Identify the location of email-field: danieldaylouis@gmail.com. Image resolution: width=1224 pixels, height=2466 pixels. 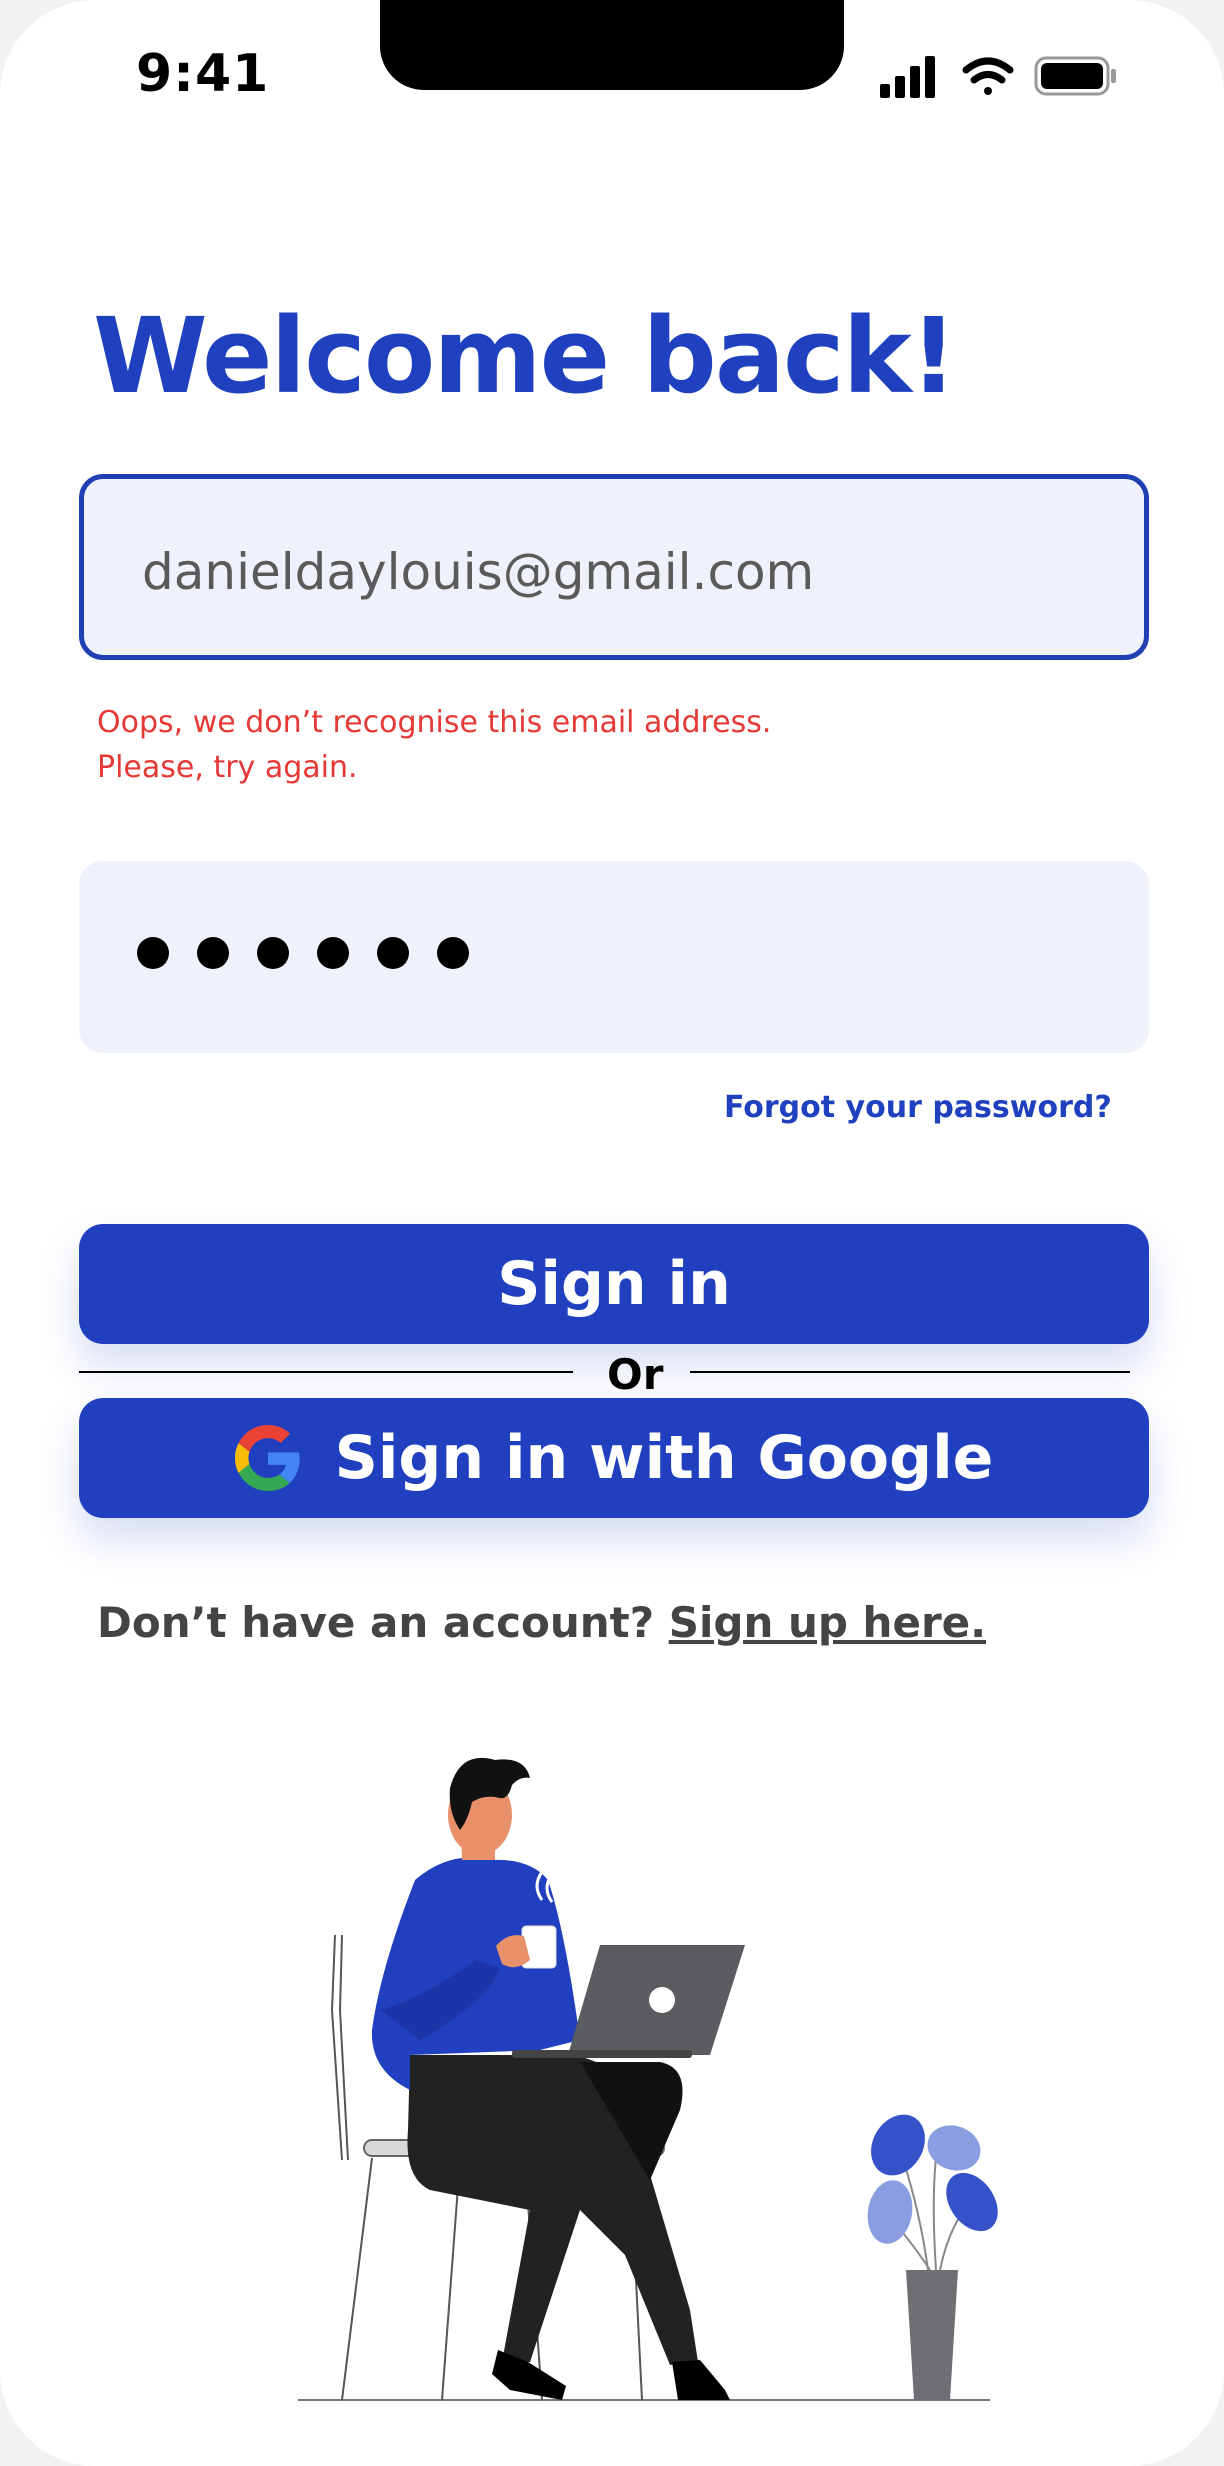
(614, 567).